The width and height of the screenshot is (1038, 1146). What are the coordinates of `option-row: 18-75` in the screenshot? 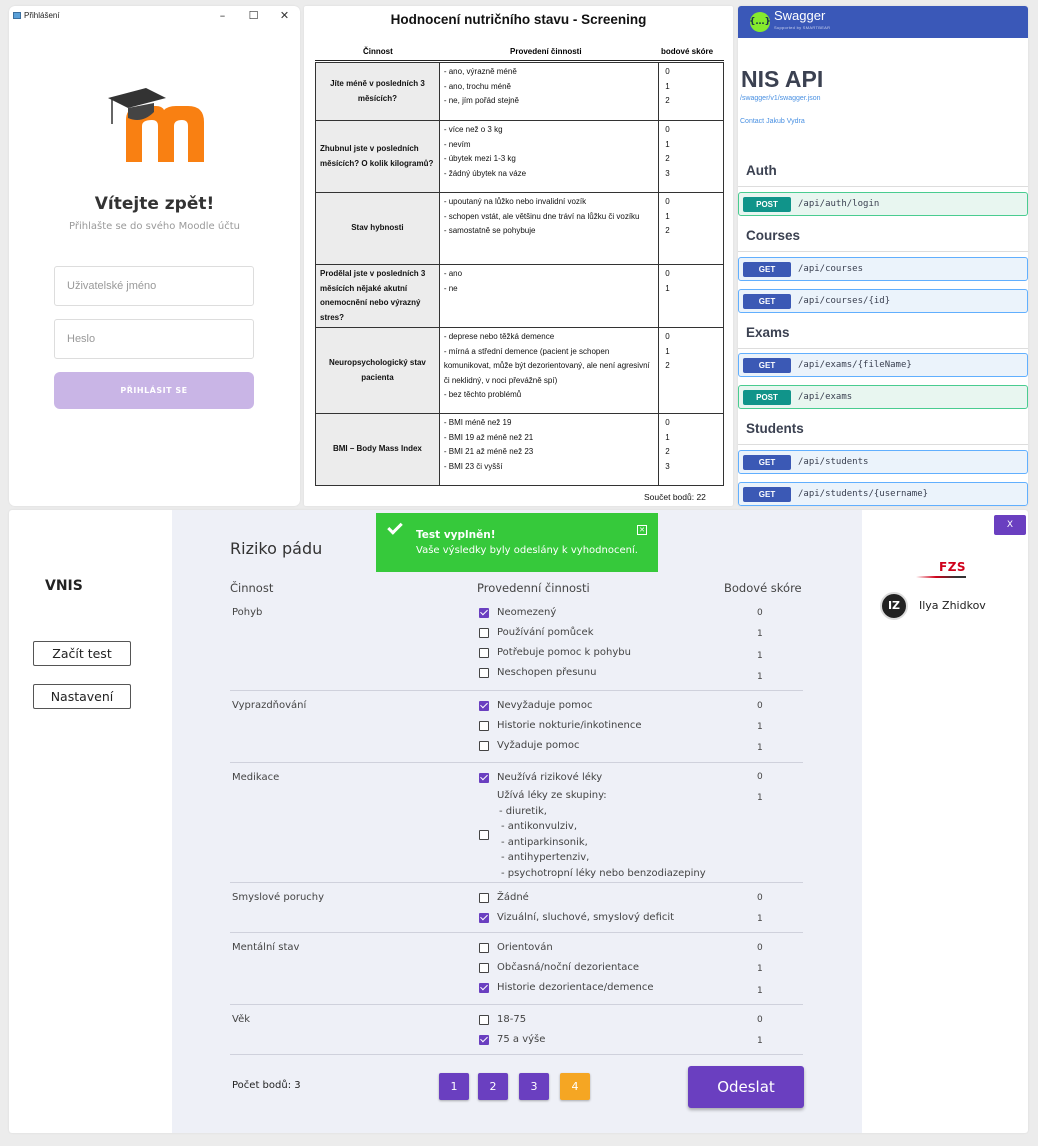 It's located at (502, 1019).